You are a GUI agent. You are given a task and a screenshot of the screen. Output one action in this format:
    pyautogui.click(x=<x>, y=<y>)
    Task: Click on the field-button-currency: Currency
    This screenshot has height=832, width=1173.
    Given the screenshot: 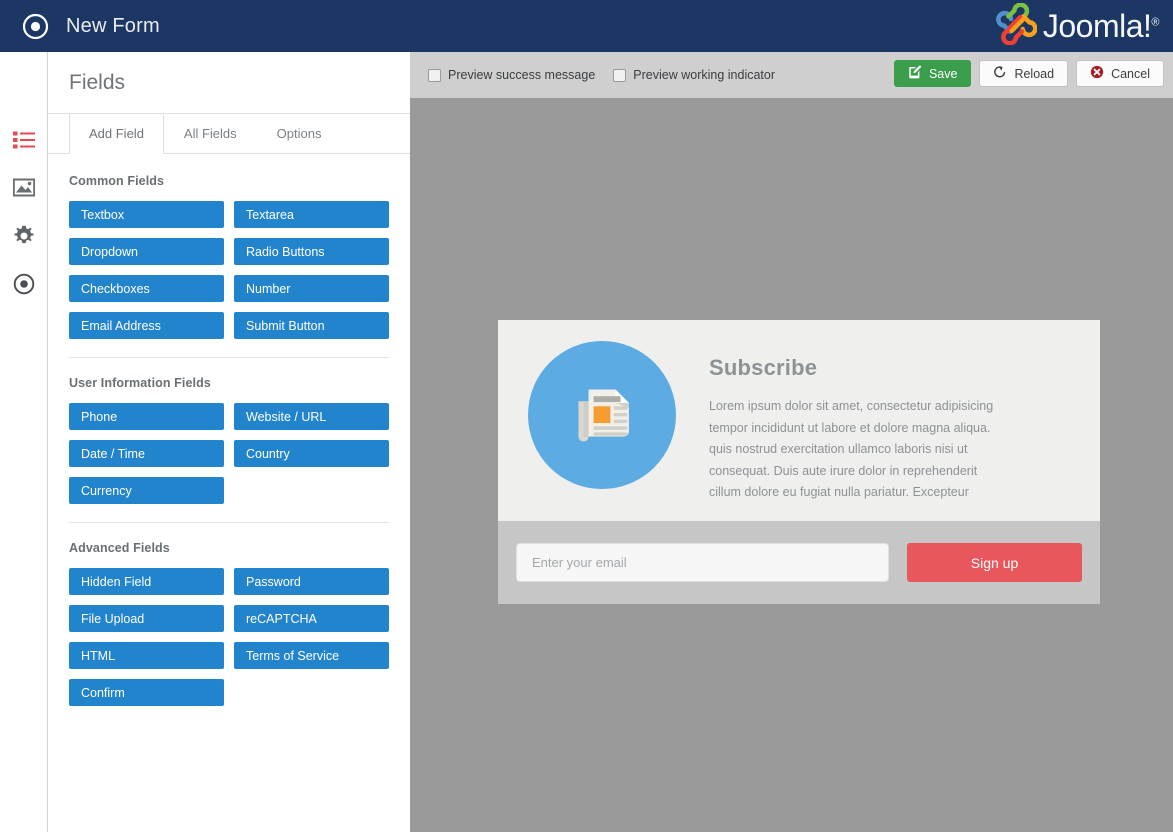 What is the action you would take?
    pyautogui.click(x=146, y=490)
    